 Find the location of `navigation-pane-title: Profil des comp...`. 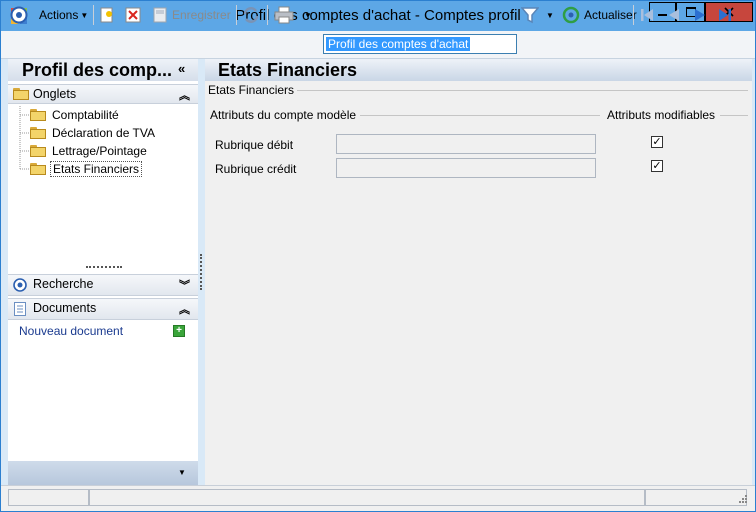

navigation-pane-title: Profil des comp... is located at coordinates (97, 70).